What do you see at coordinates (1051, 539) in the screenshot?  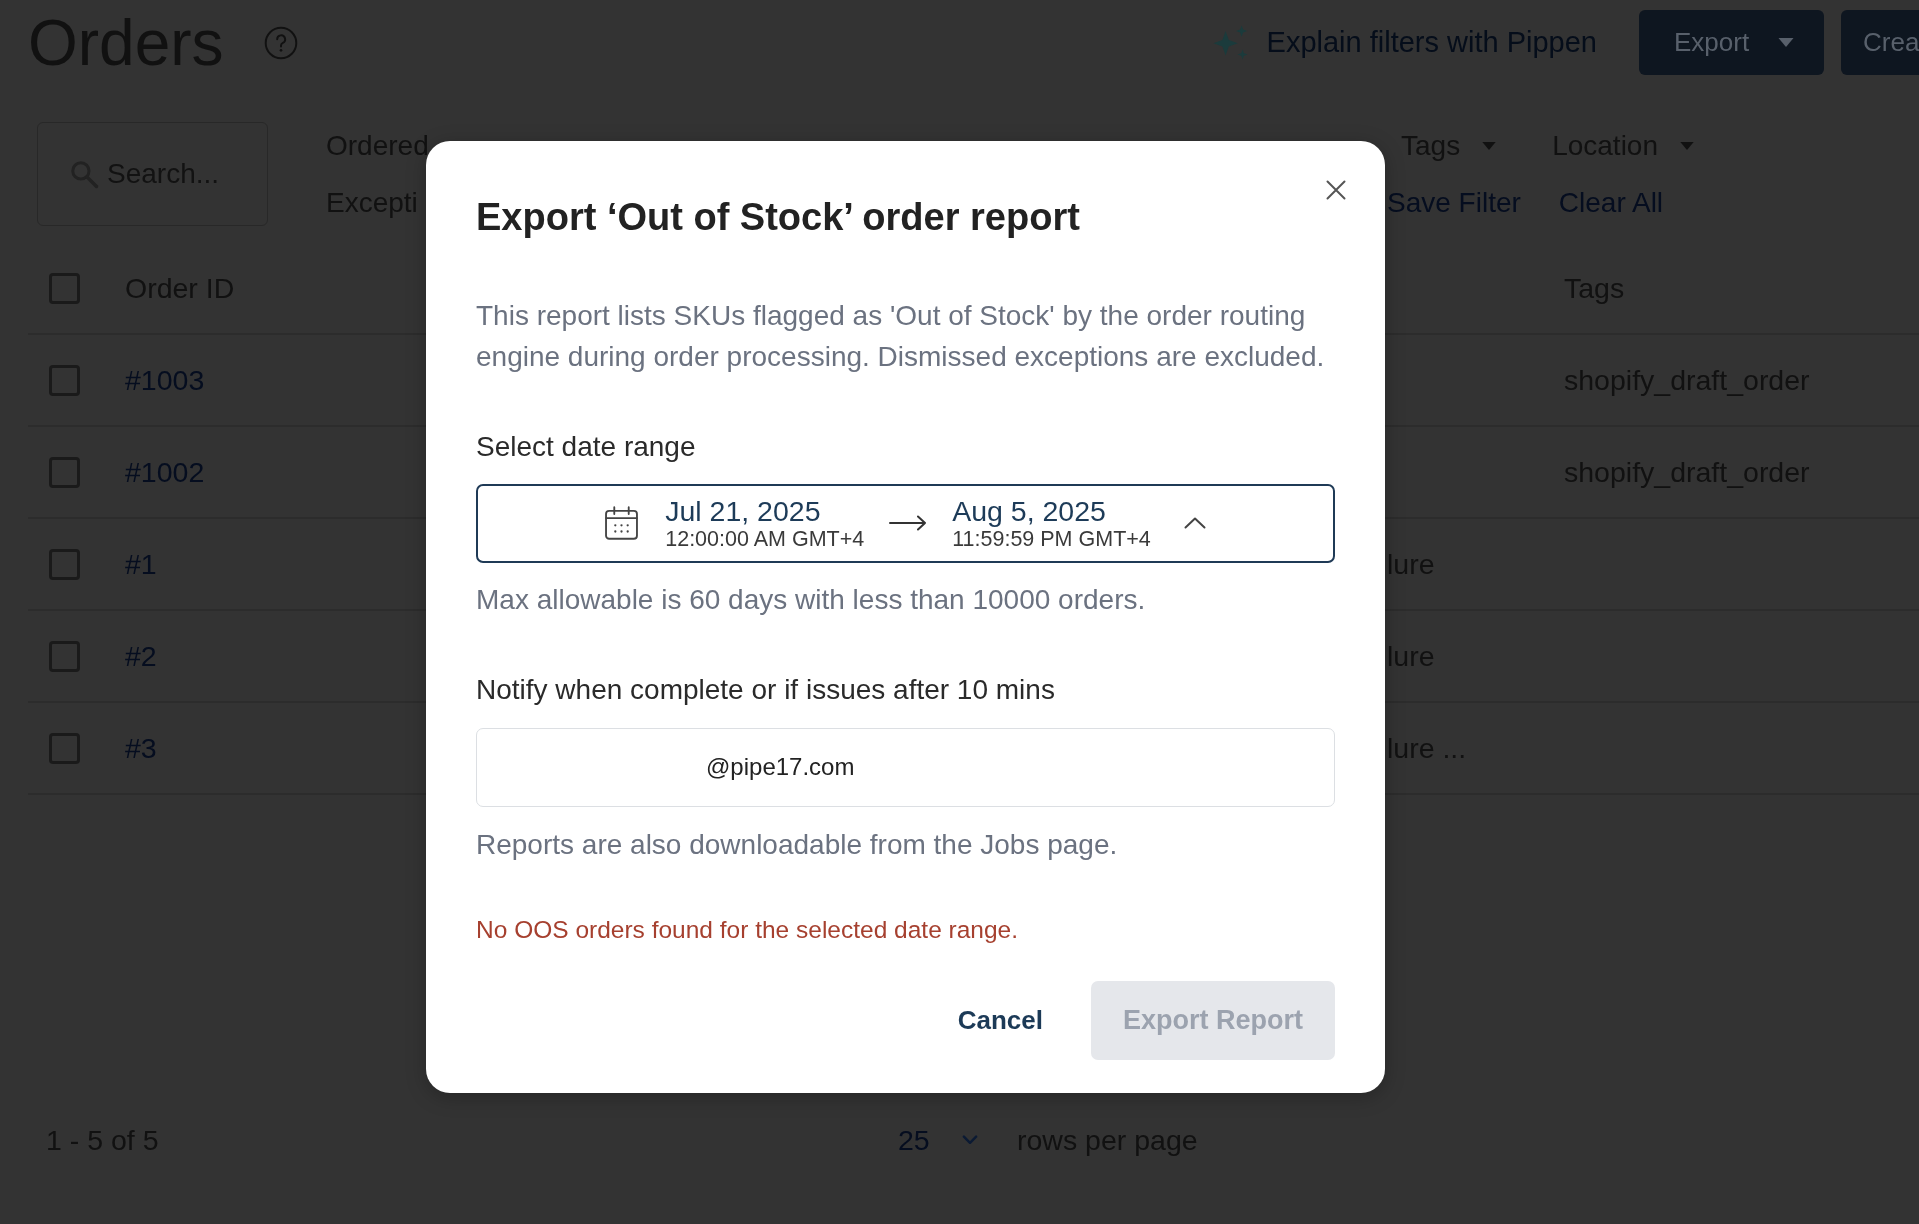 I see `end-time: 11:59:59 PM GMT+4` at bounding box center [1051, 539].